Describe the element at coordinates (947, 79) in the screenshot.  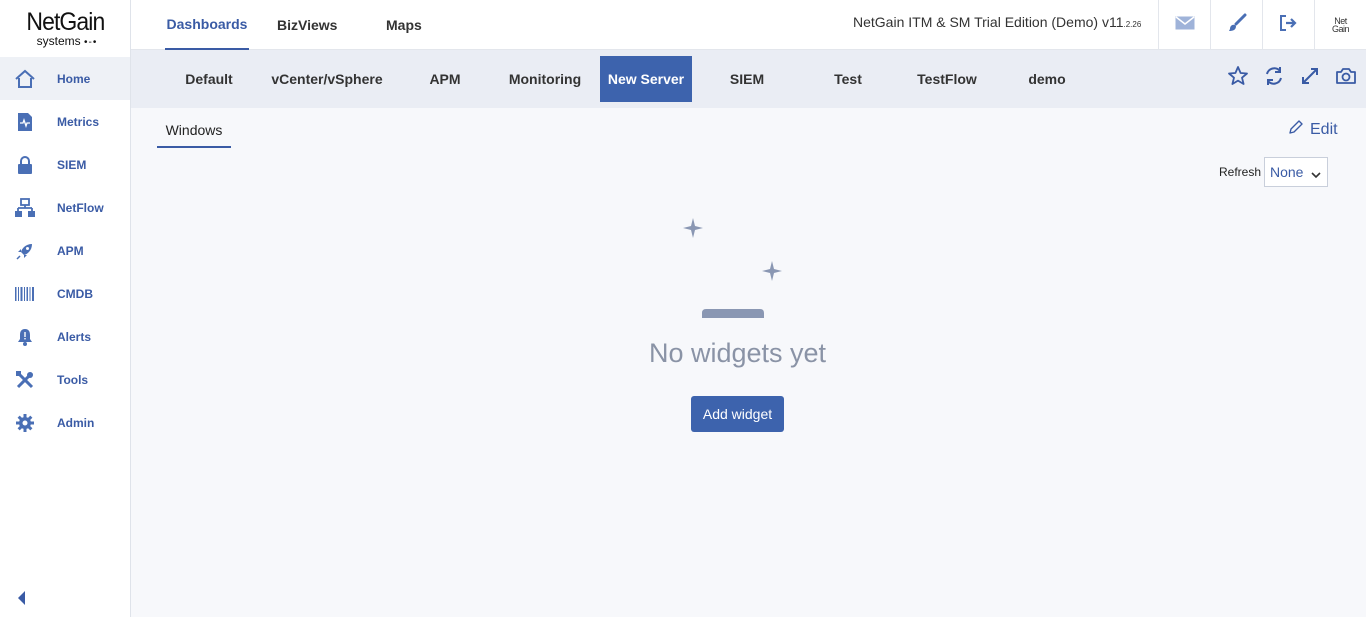
I see `dashboard-tab-testflow: TestFlow` at that location.